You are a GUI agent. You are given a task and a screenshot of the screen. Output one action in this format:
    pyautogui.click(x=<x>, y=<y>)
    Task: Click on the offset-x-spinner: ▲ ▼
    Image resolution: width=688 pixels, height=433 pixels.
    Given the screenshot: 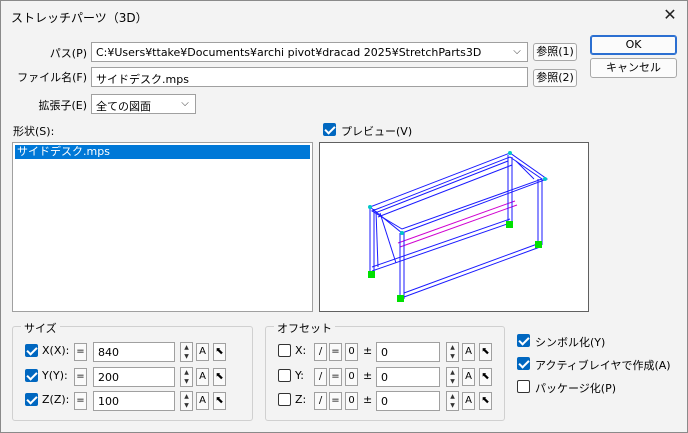 What is the action you would take?
    pyautogui.click(x=452, y=352)
    